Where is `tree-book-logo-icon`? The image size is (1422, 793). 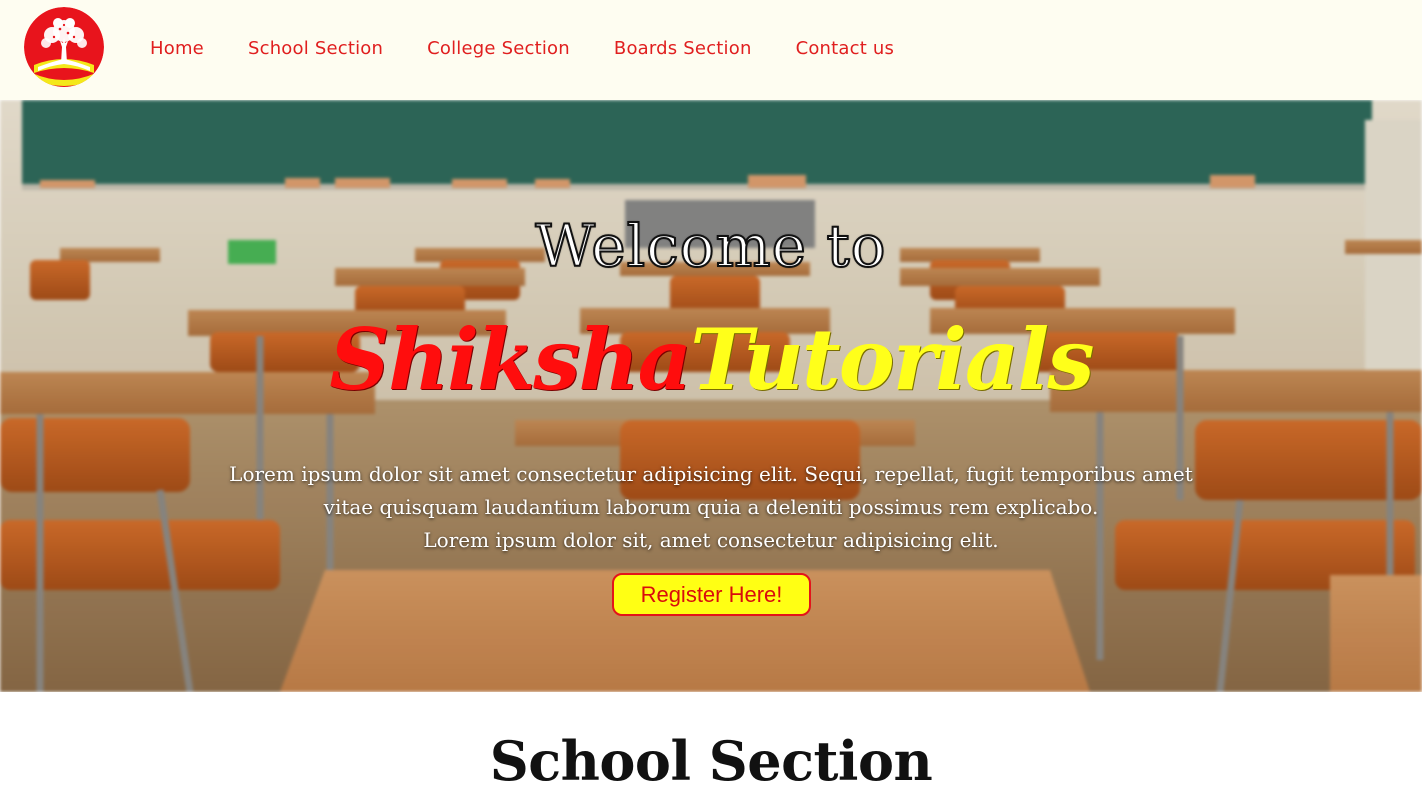
tree-book-logo-icon is located at coordinates (64, 47).